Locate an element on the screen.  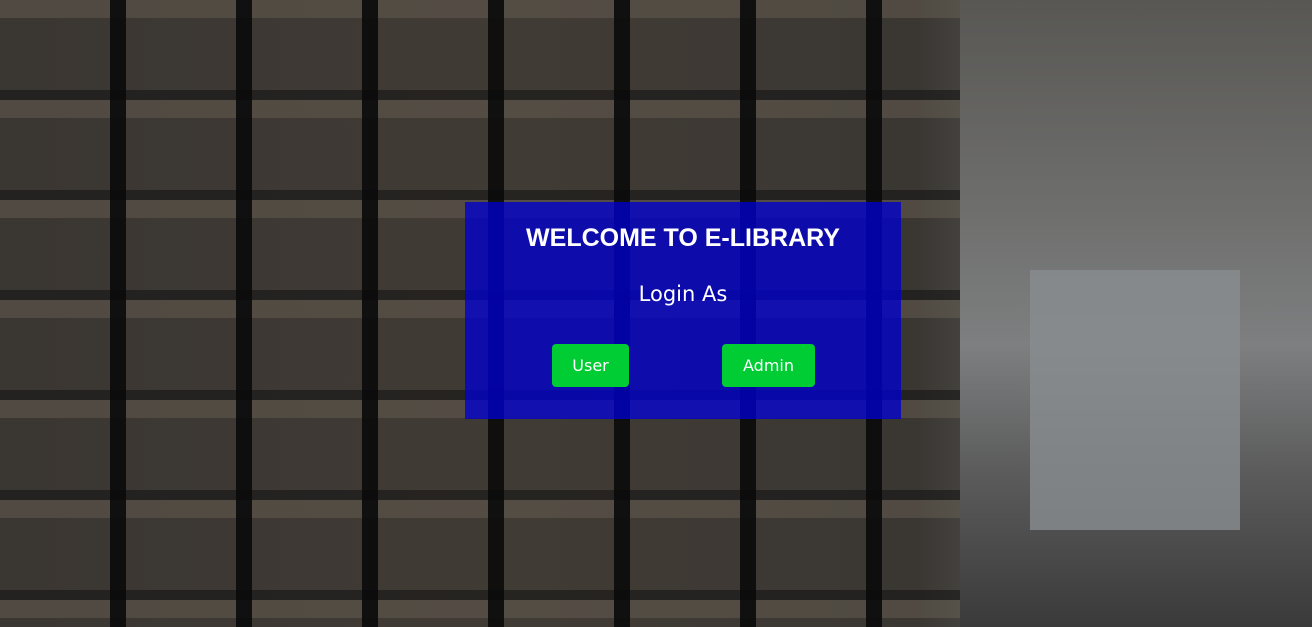
page-title: WELCOME TO E-LIBRARY is located at coordinates (683, 238).